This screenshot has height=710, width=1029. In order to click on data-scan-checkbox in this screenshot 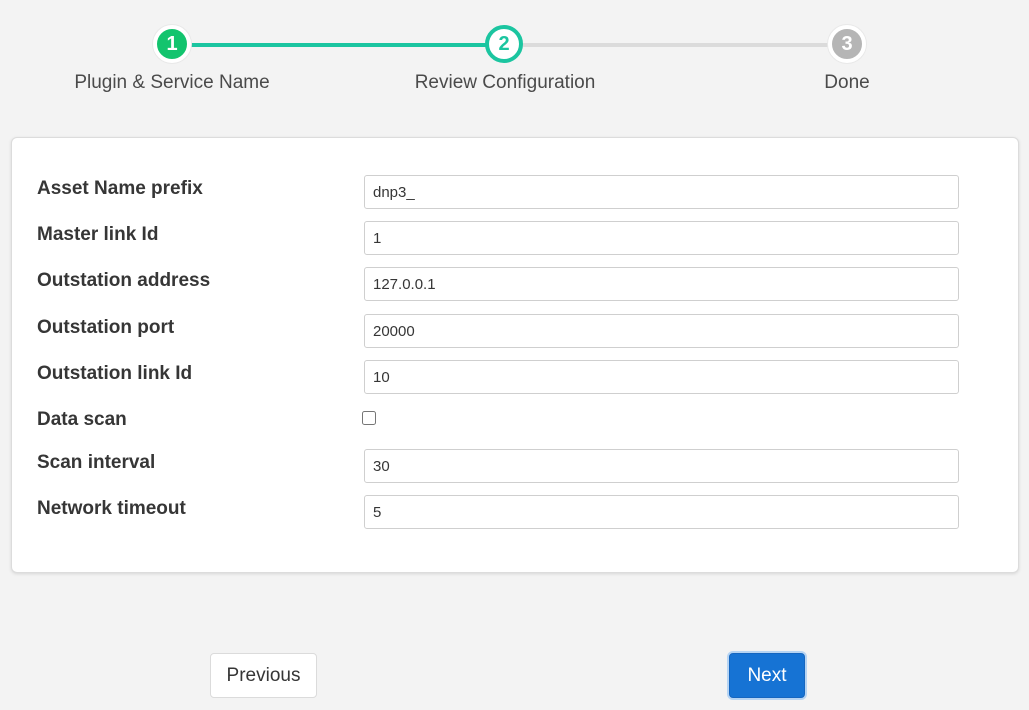, I will do `click(369, 418)`.